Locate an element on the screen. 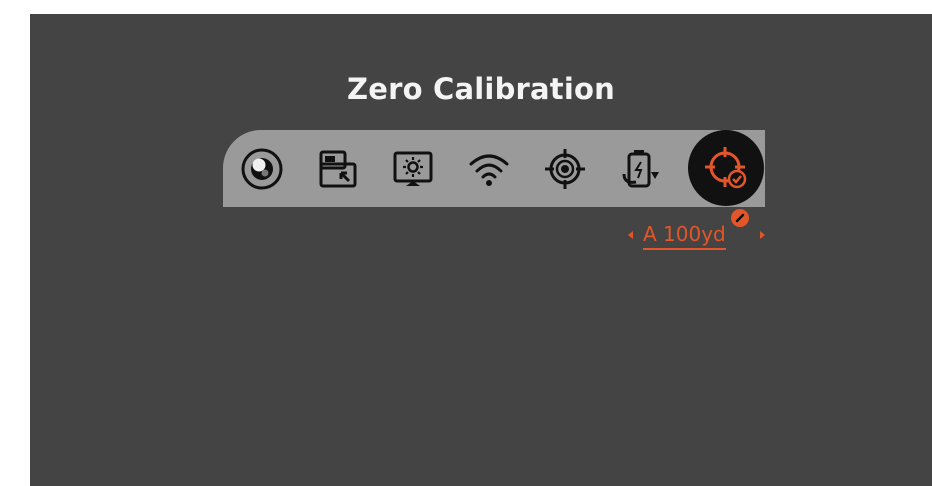 The height and width of the screenshot is (486, 932). image-mode-icon is located at coordinates (262, 168).